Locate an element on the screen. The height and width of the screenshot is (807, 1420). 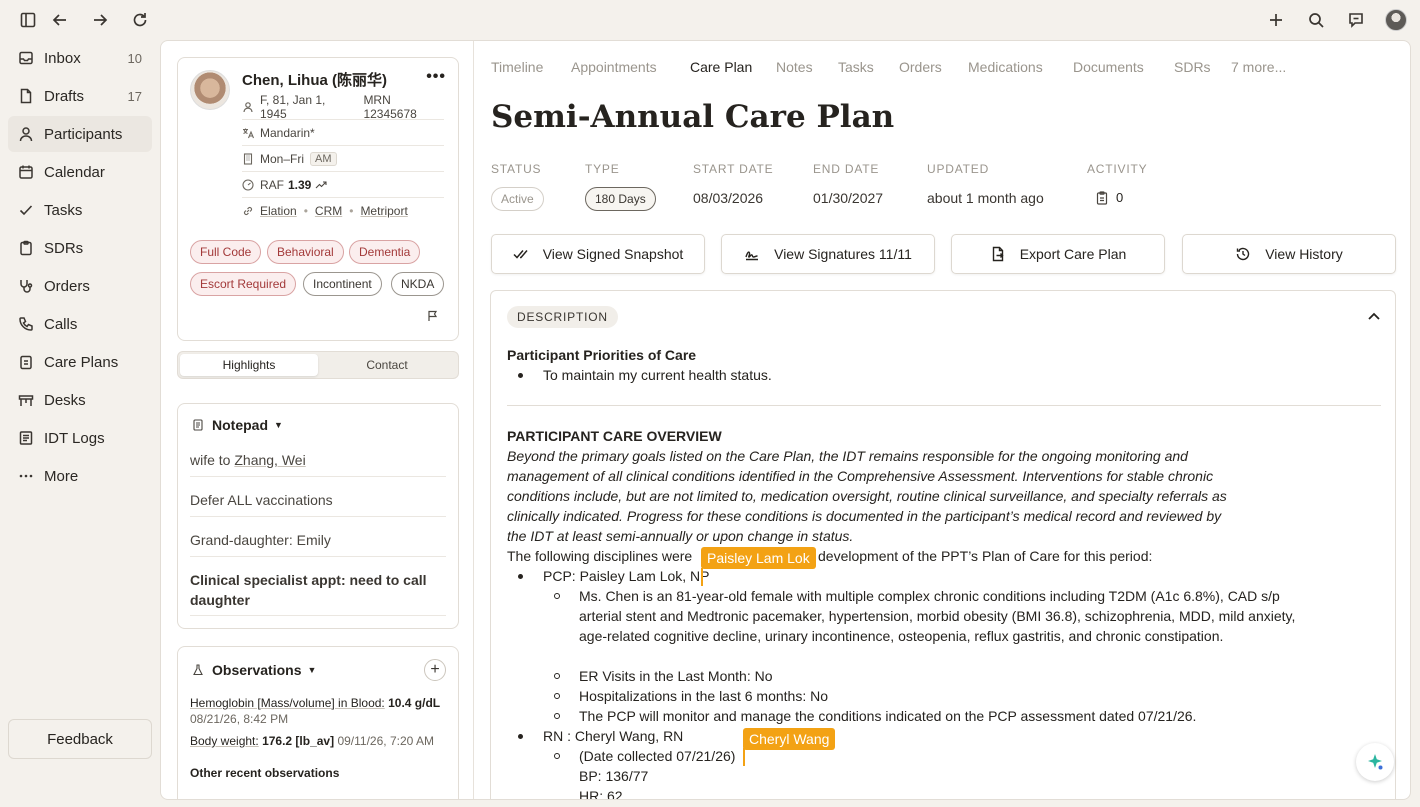
building-icon is located at coordinates (248, 158).